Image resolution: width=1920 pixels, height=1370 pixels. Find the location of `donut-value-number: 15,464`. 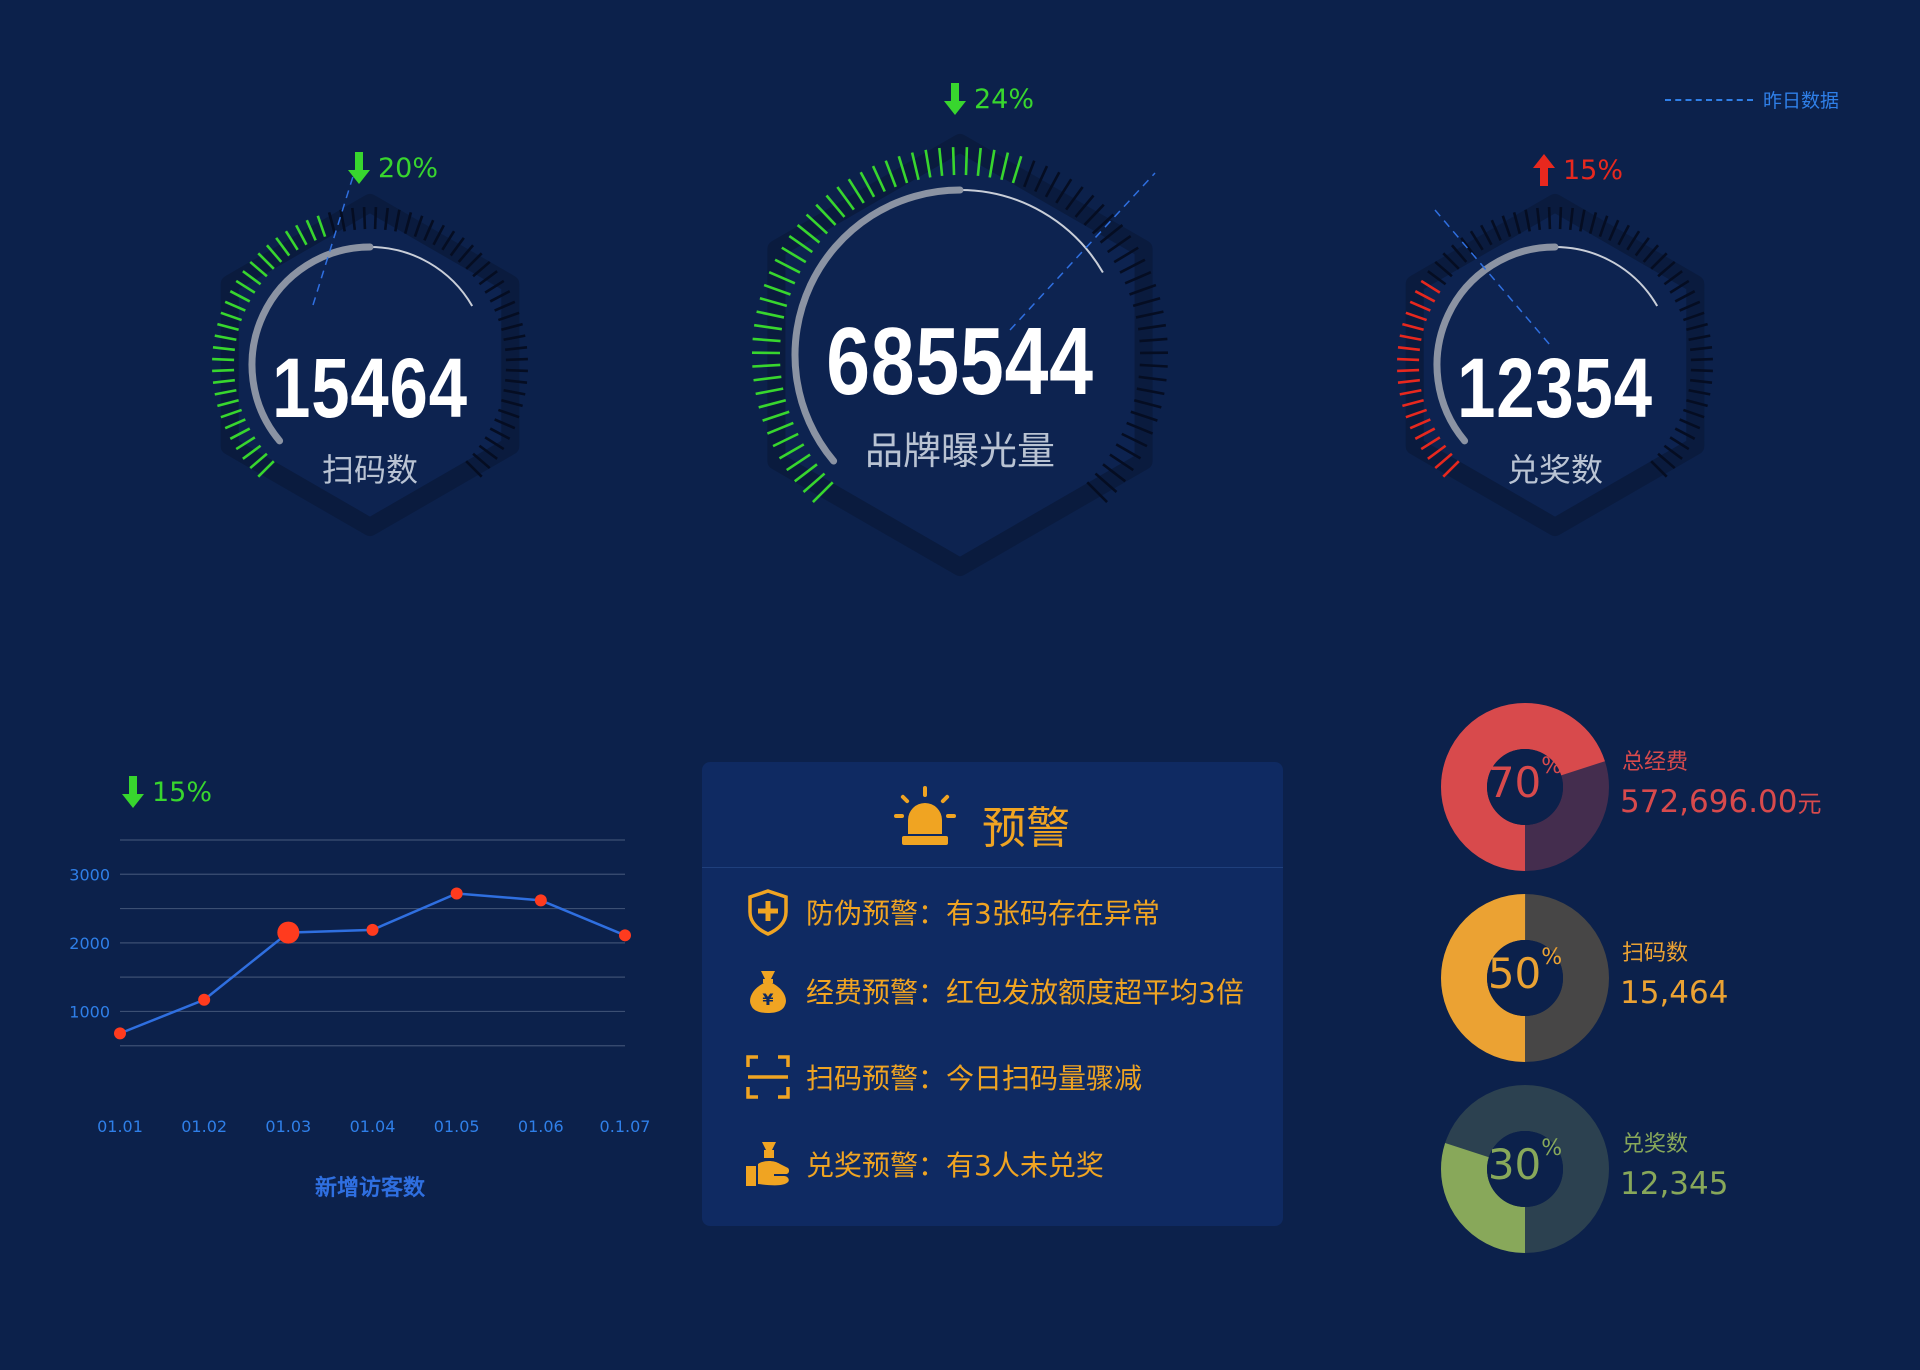

donut-value-number: 15,464 is located at coordinates (1674, 993).